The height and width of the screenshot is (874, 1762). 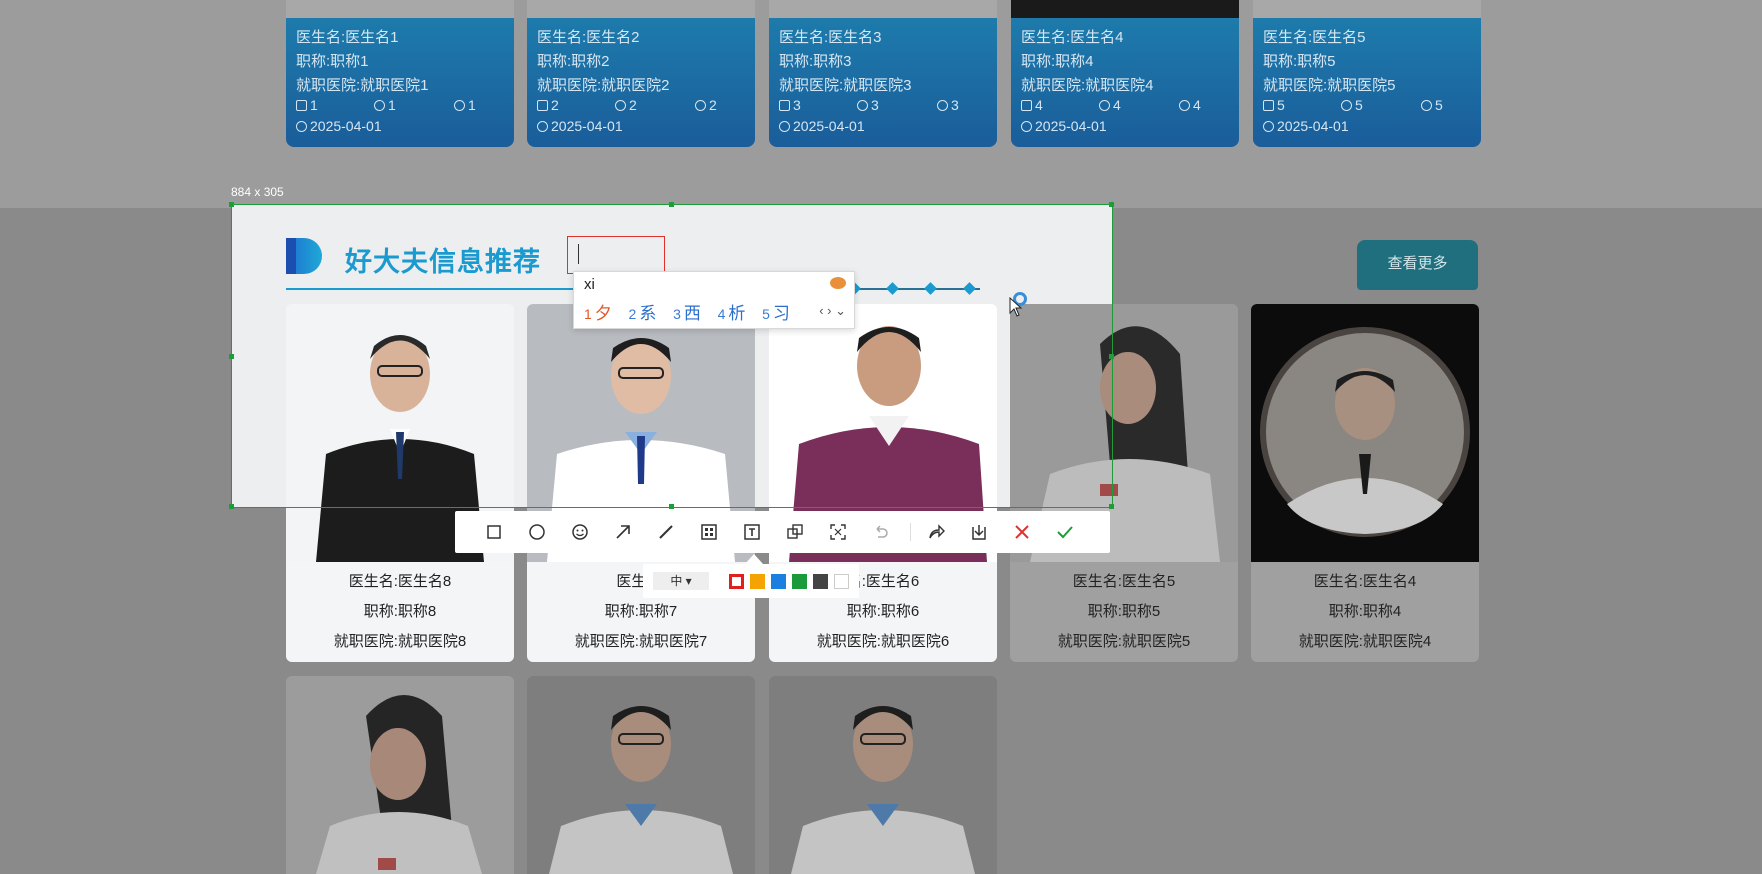 What do you see at coordinates (1065, 532) in the screenshot?
I see `confirm-tool-icon` at bounding box center [1065, 532].